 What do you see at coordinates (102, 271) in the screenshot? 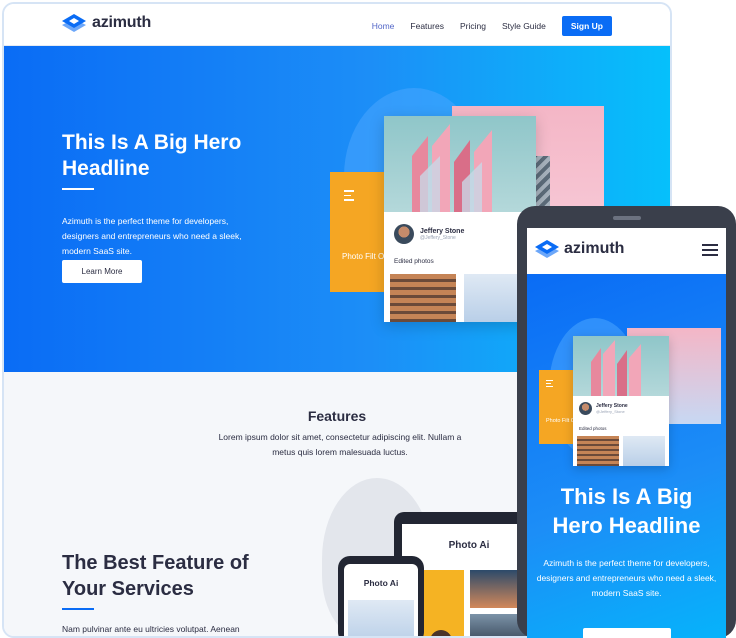
I see `learn-more-button: Learn More` at bounding box center [102, 271].